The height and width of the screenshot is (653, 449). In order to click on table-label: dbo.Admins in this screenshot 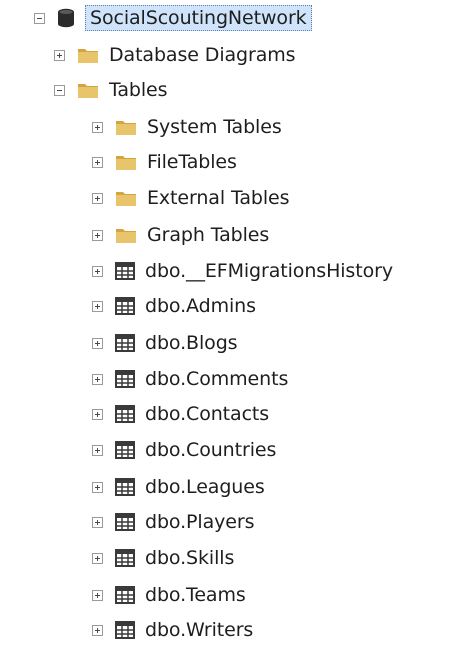, I will do `click(200, 306)`.